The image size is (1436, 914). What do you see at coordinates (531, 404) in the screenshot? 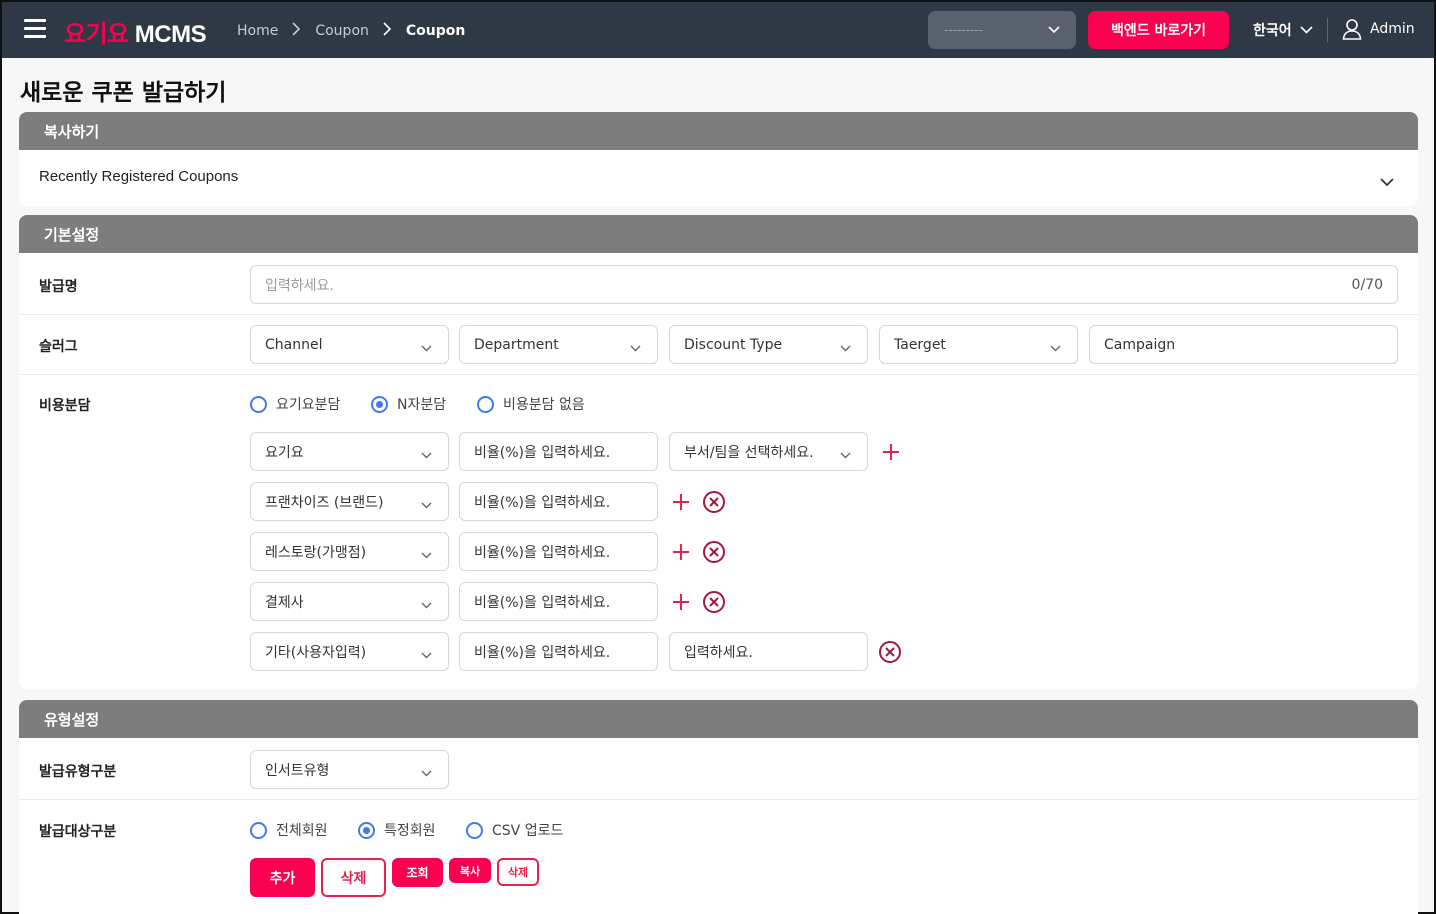
I see `radio-no-share: 비용분담 없음` at bounding box center [531, 404].